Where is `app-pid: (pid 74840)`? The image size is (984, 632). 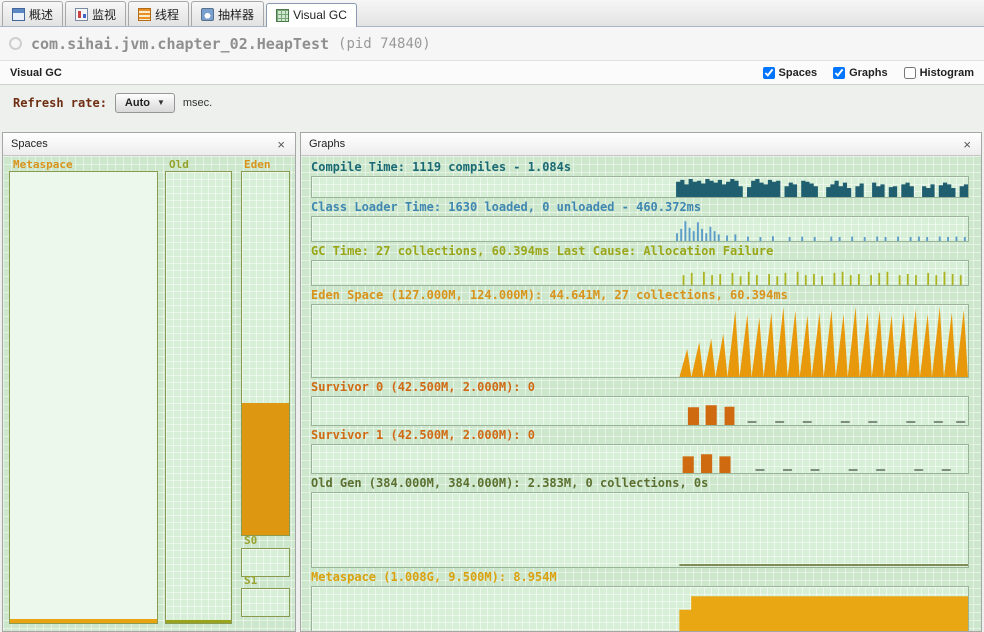 app-pid: (pid 74840) is located at coordinates (384, 43).